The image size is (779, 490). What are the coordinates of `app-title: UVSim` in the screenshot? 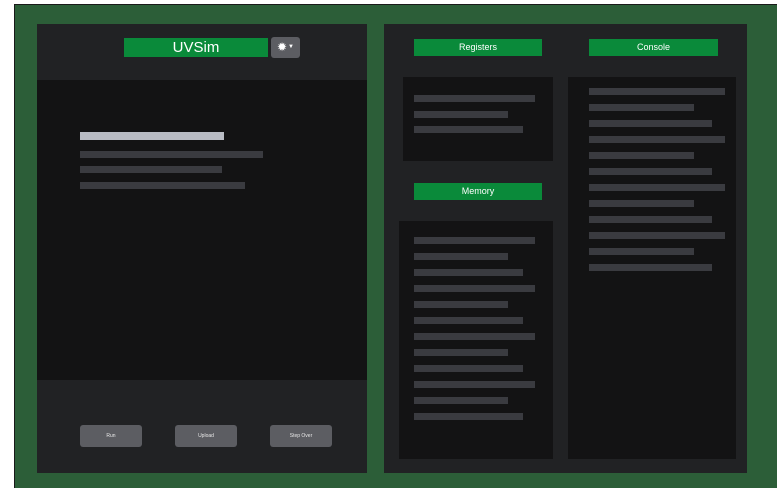 It's located at (196, 47).